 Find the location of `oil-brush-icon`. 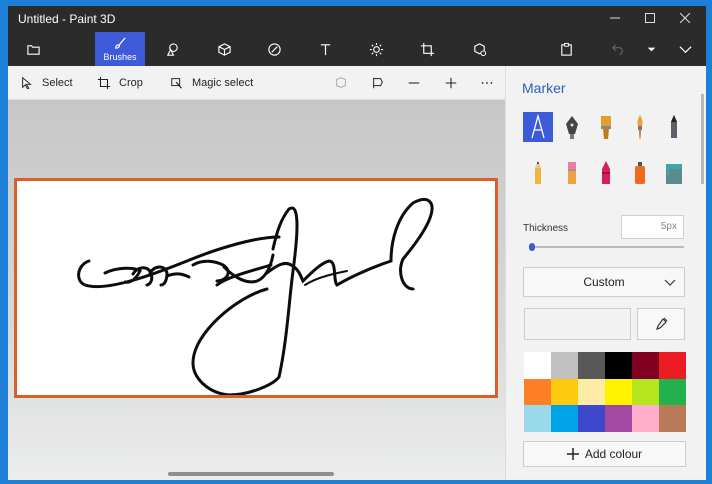

oil-brush-icon is located at coordinates (606, 127).